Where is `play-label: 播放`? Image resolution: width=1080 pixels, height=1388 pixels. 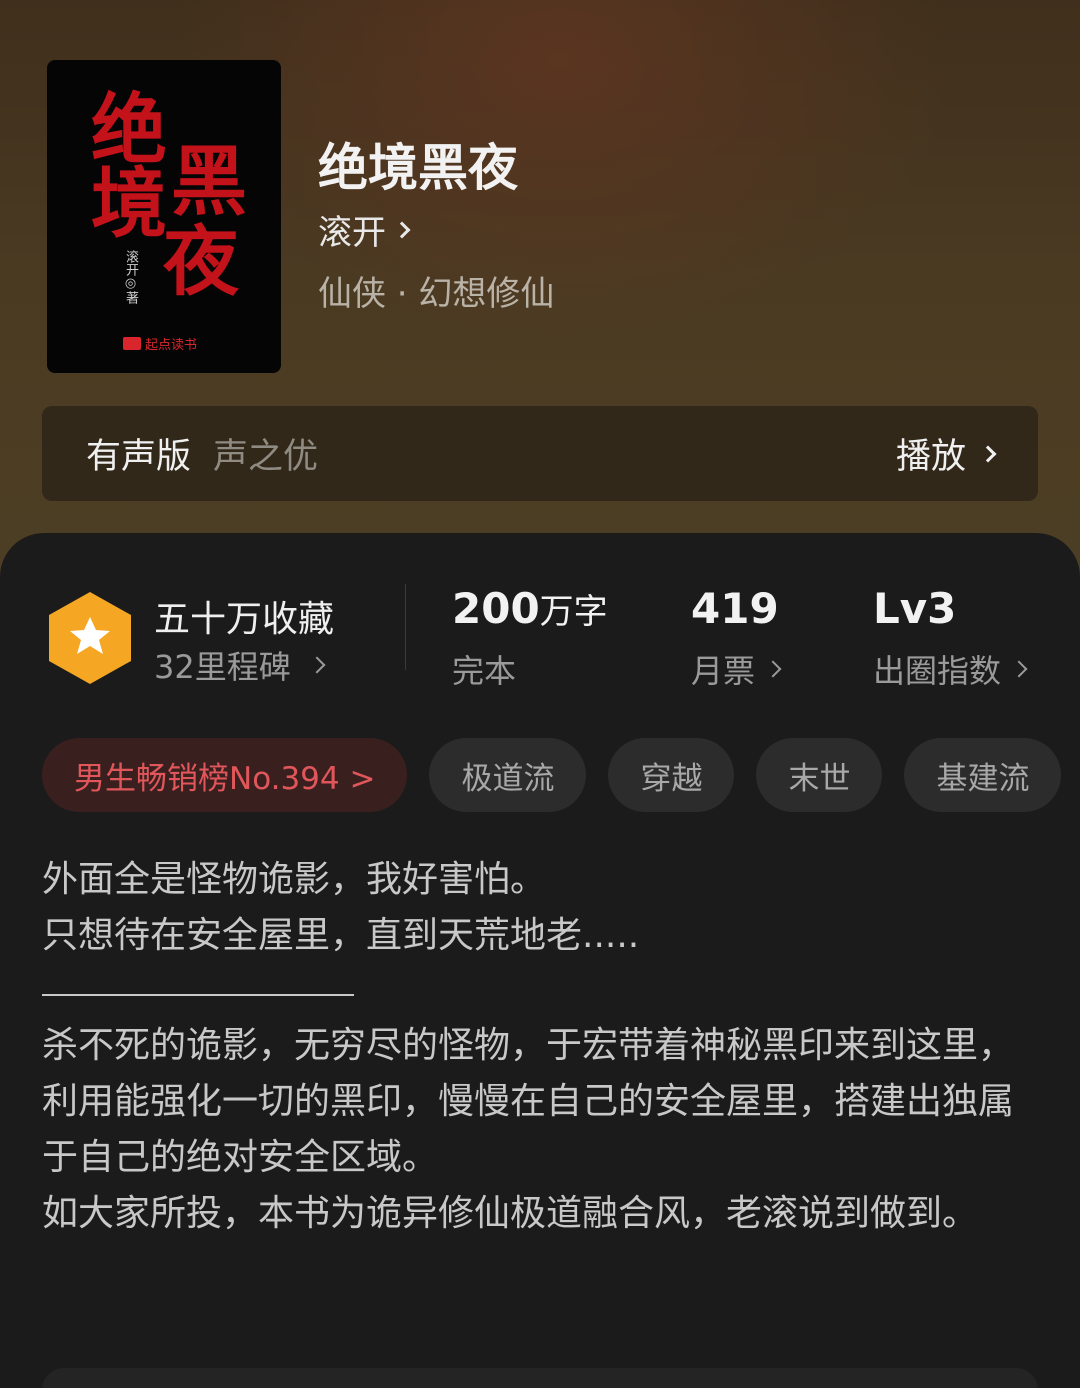 play-label: 播放 is located at coordinates (930, 457).